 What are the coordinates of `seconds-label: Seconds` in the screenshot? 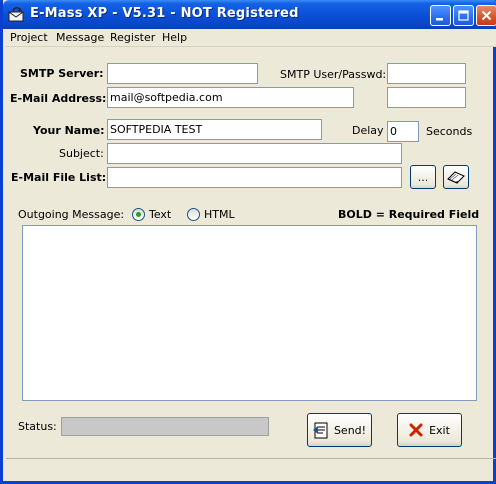 It's located at (449, 131).